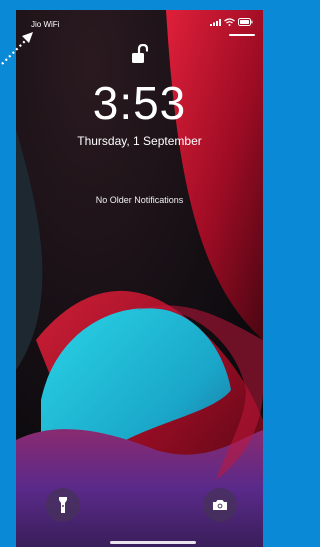 The height and width of the screenshot is (547, 320). I want to click on control-center-indicator, so click(242, 35).